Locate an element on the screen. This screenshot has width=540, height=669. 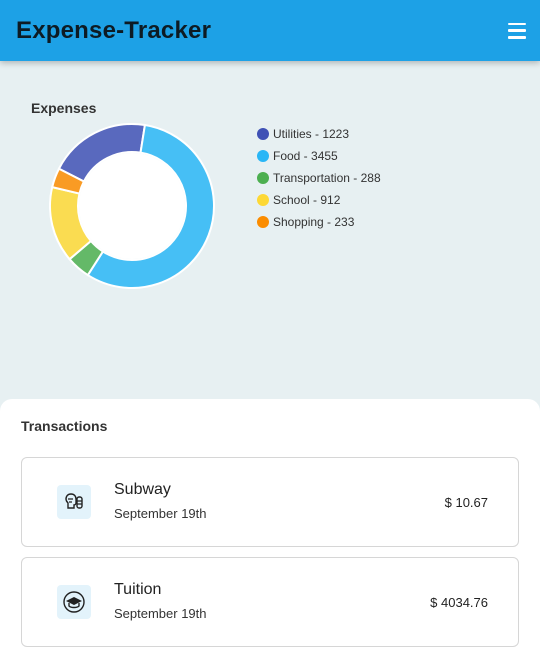
legend-item-shopping: Shopping - 233 is located at coordinates (319, 222).